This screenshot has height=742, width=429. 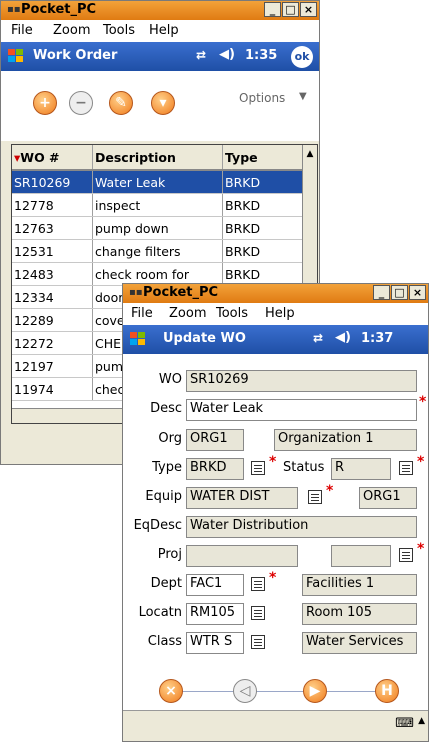 I want to click on table-cell-wo: SR10269, so click(x=52, y=182).